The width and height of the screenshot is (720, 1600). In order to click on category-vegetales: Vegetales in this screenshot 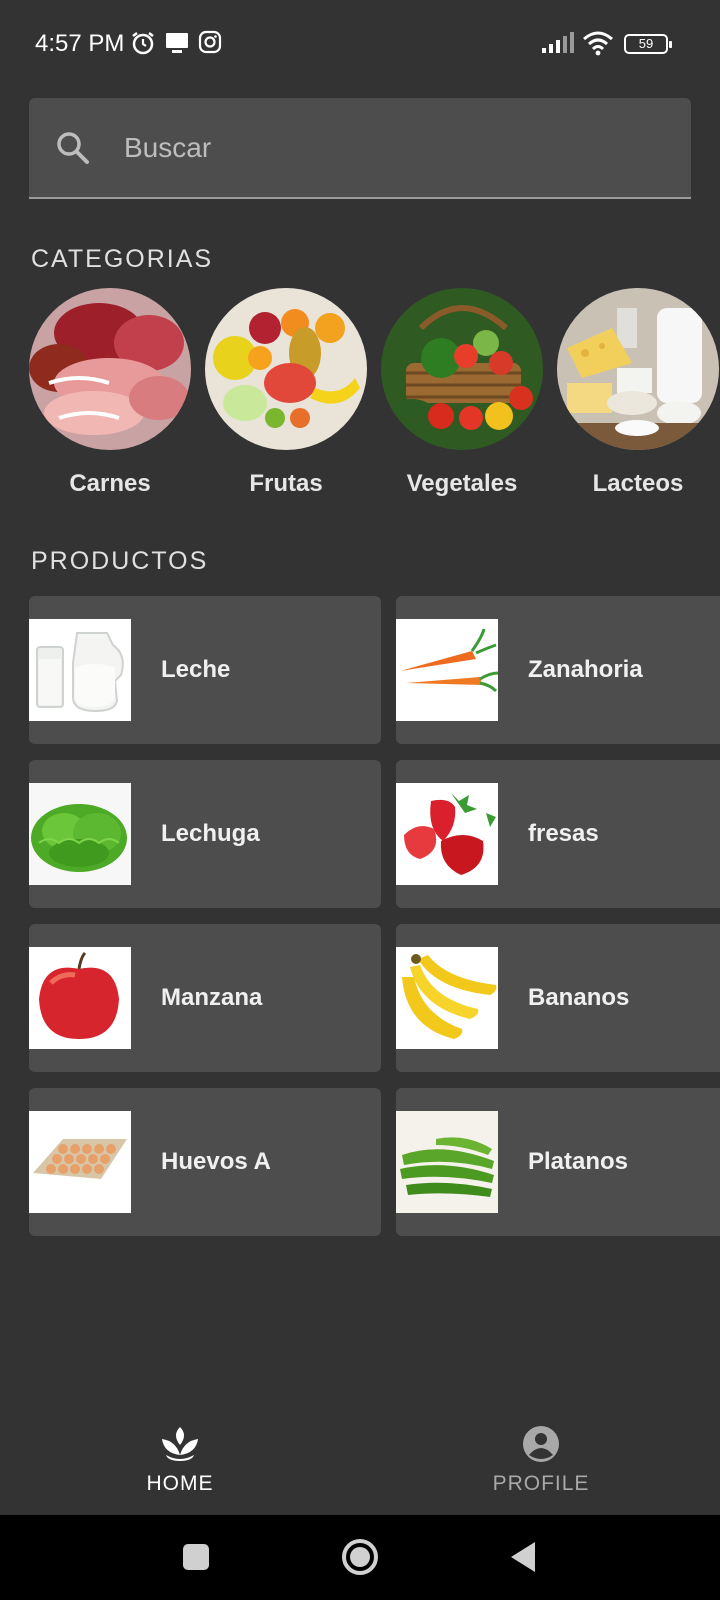, I will do `click(462, 393)`.